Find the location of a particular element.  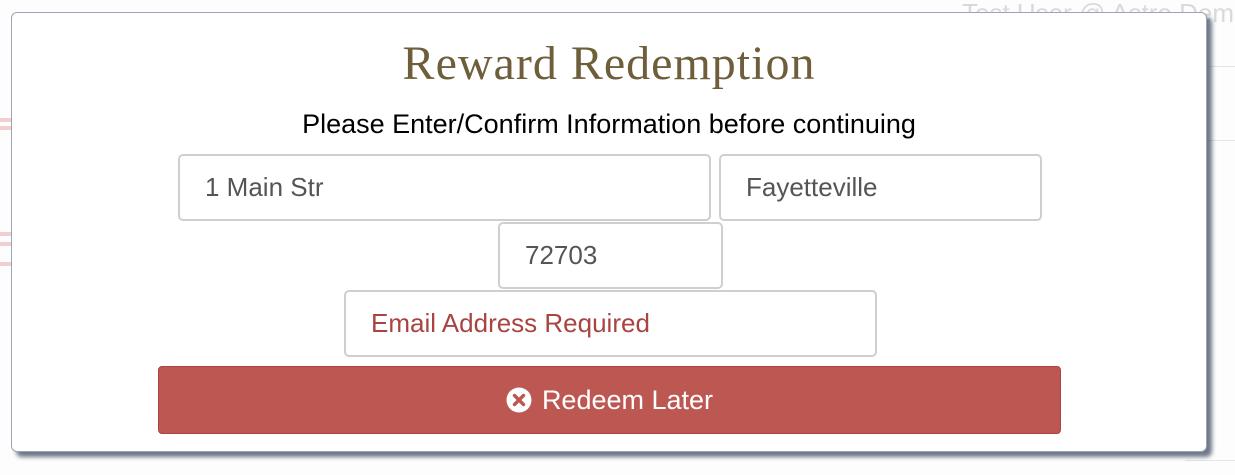

city-input is located at coordinates (880, 187).